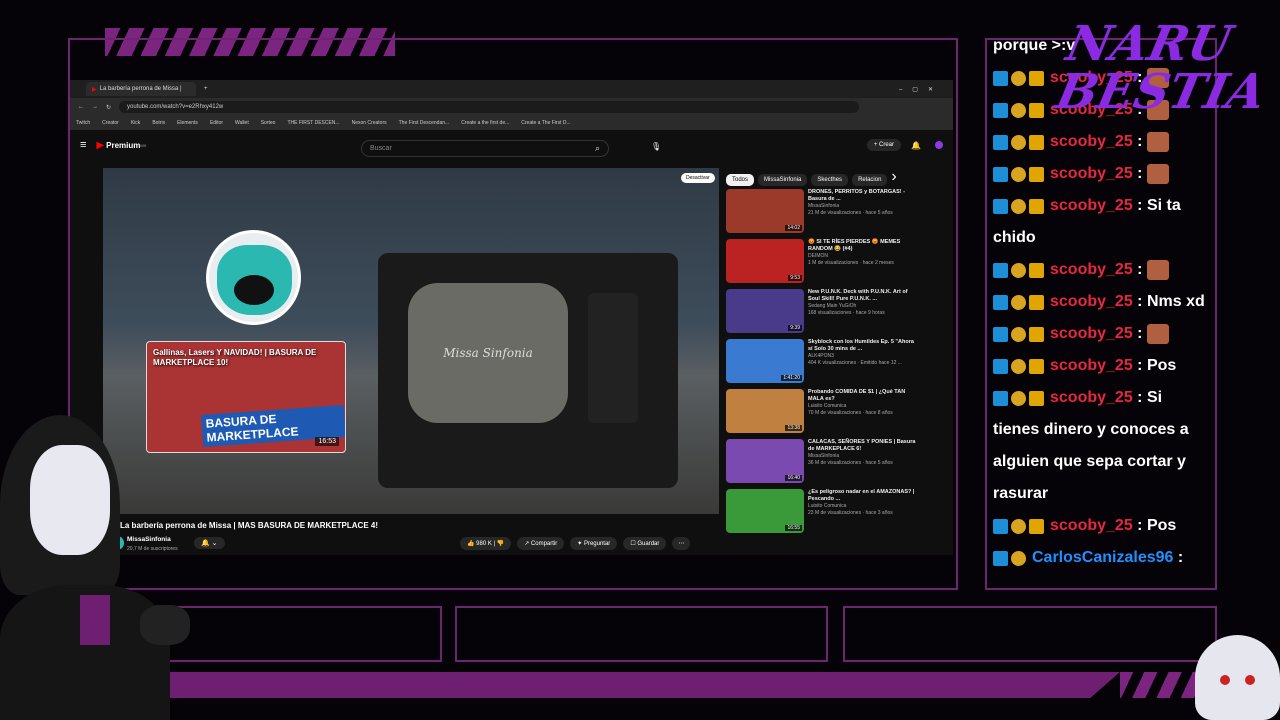 The height and width of the screenshot is (720, 1280). I want to click on back-icon: ←, so click(81, 107).